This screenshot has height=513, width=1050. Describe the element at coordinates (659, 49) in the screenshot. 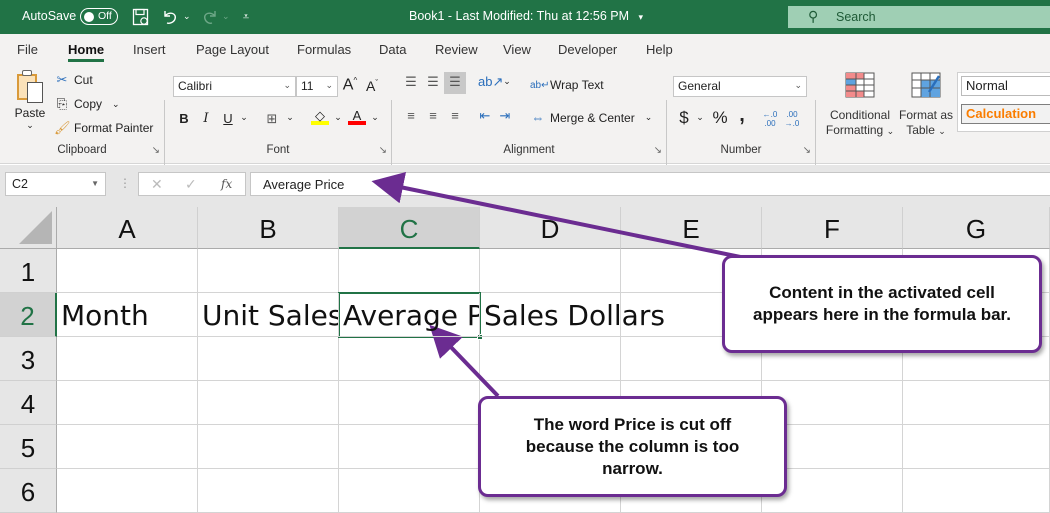

I see `tab-help: Help` at that location.